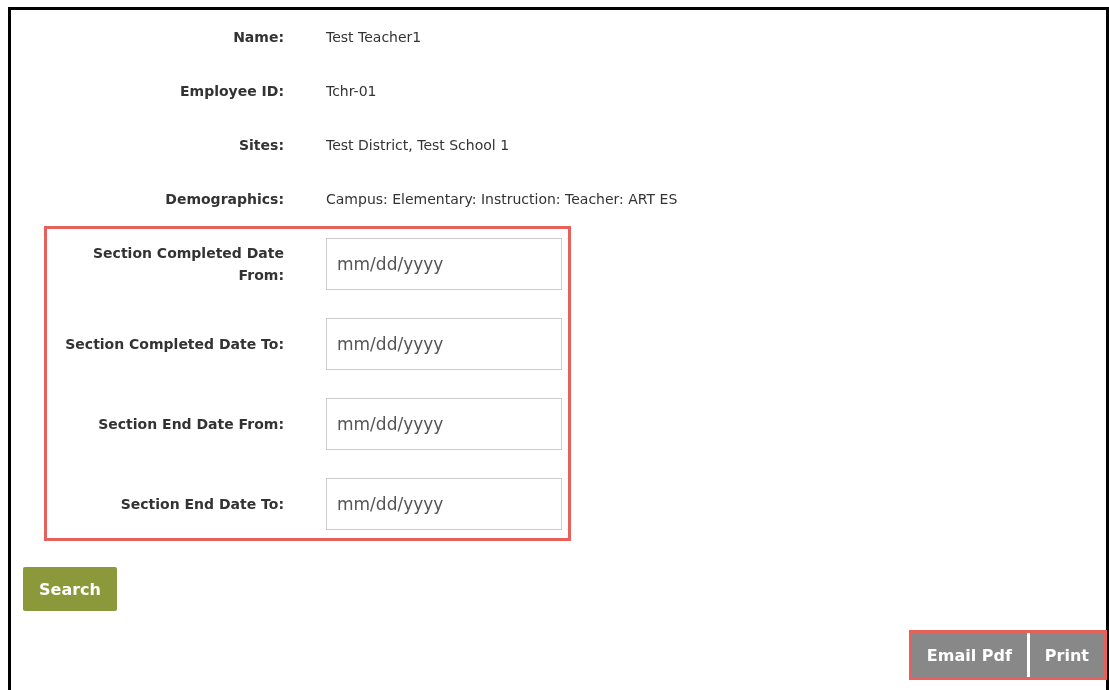 The height and width of the screenshot is (690, 1109). I want to click on action-button: Print, so click(1066, 655).